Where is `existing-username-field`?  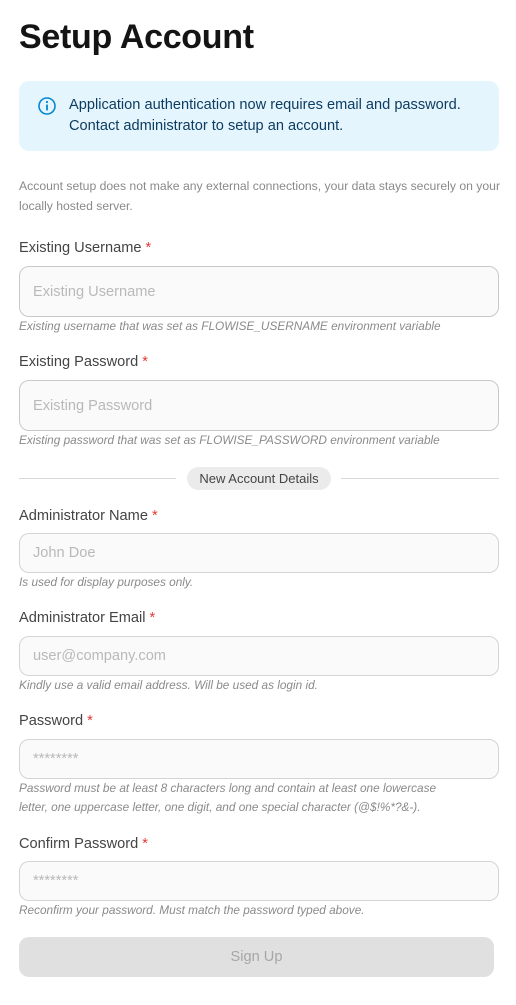 existing-username-field is located at coordinates (259, 291).